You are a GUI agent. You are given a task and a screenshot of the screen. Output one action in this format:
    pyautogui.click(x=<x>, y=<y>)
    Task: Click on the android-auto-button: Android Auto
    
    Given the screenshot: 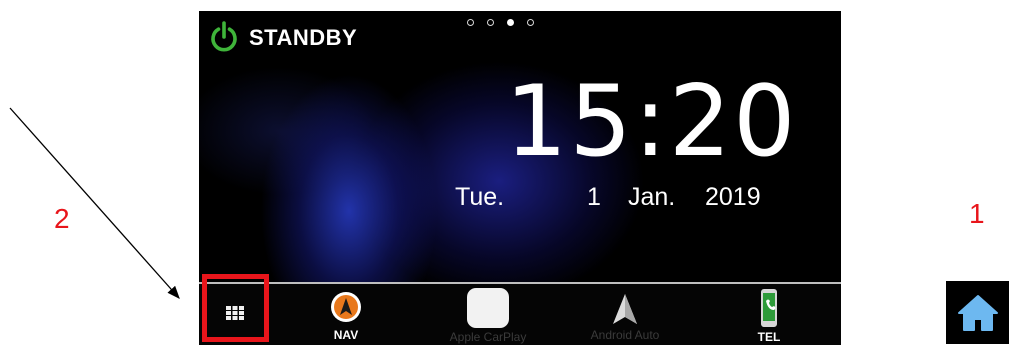 What is the action you would take?
    pyautogui.click(x=625, y=314)
    